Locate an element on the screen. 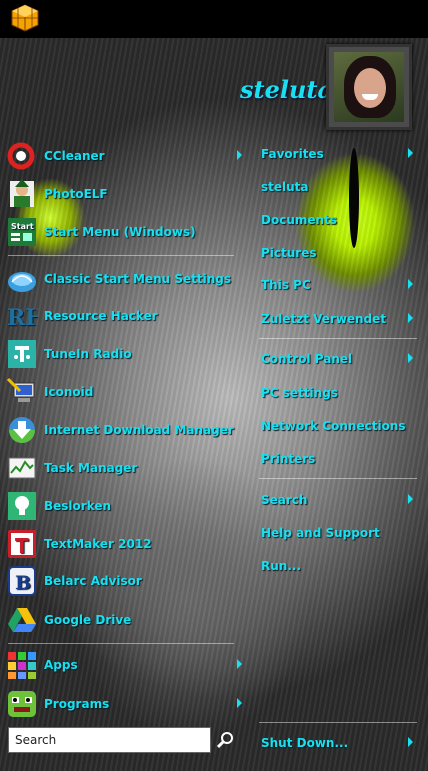  search-input is located at coordinates (110, 740).